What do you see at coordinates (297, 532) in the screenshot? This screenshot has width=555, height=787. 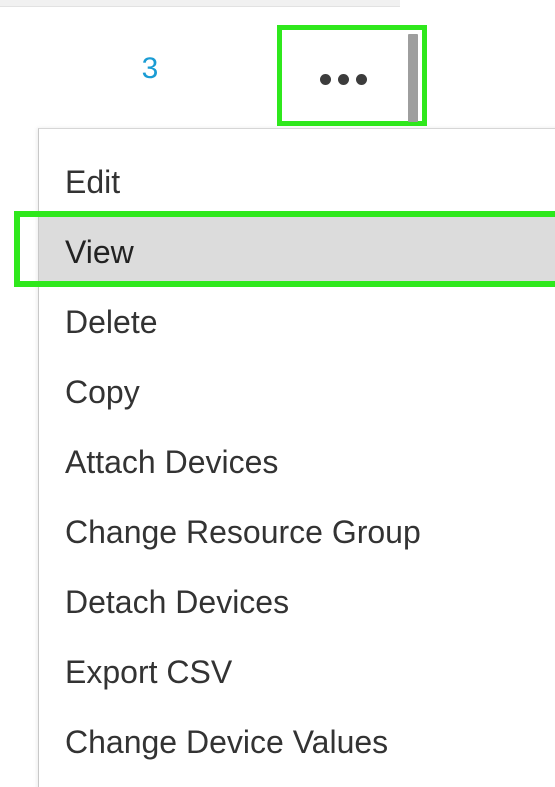 I see `menu-item-change-resource-group: Change Resource Group` at bounding box center [297, 532].